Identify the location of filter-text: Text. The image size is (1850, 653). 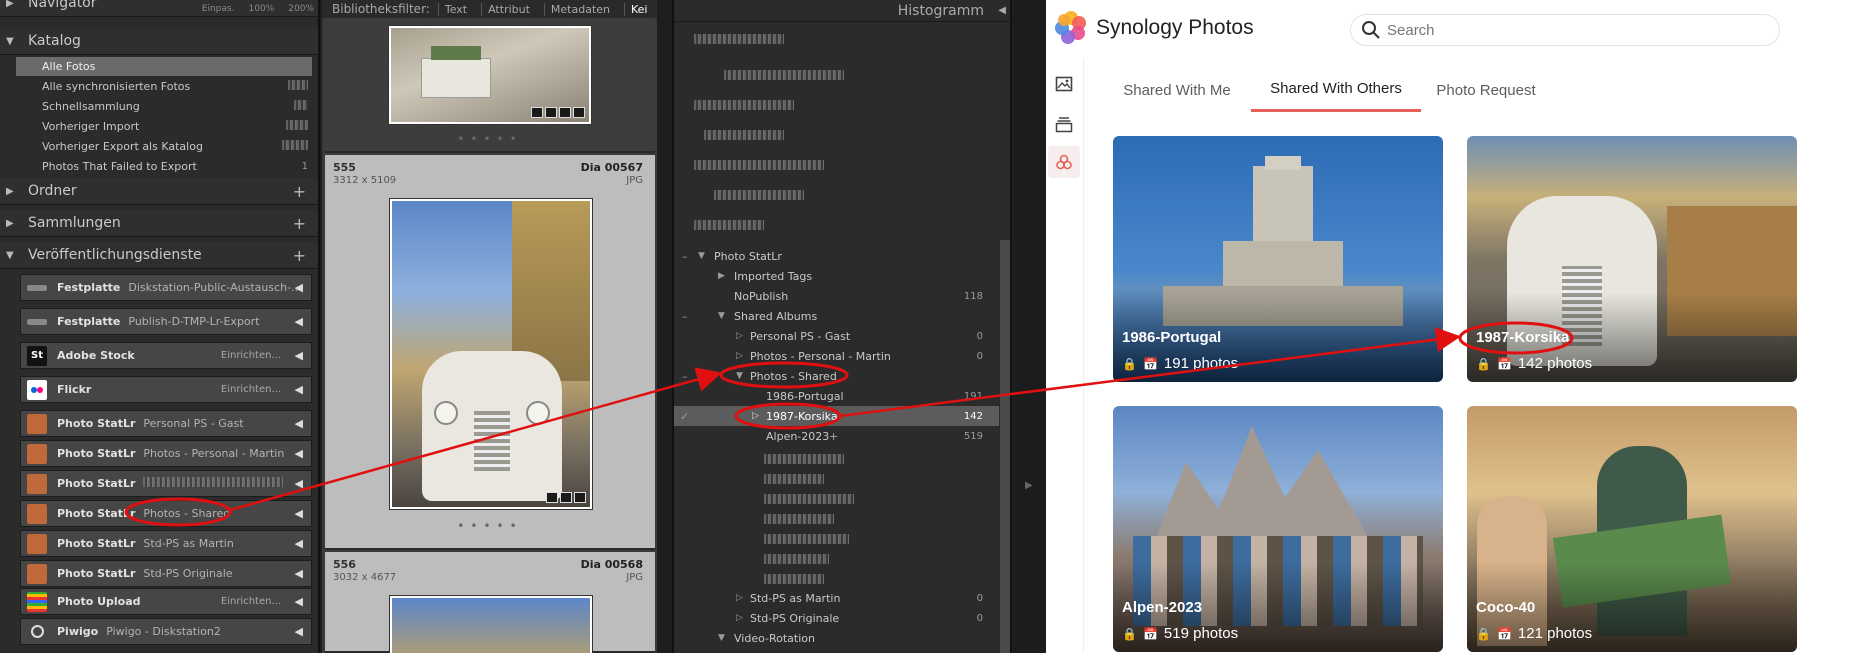
(455, 9).